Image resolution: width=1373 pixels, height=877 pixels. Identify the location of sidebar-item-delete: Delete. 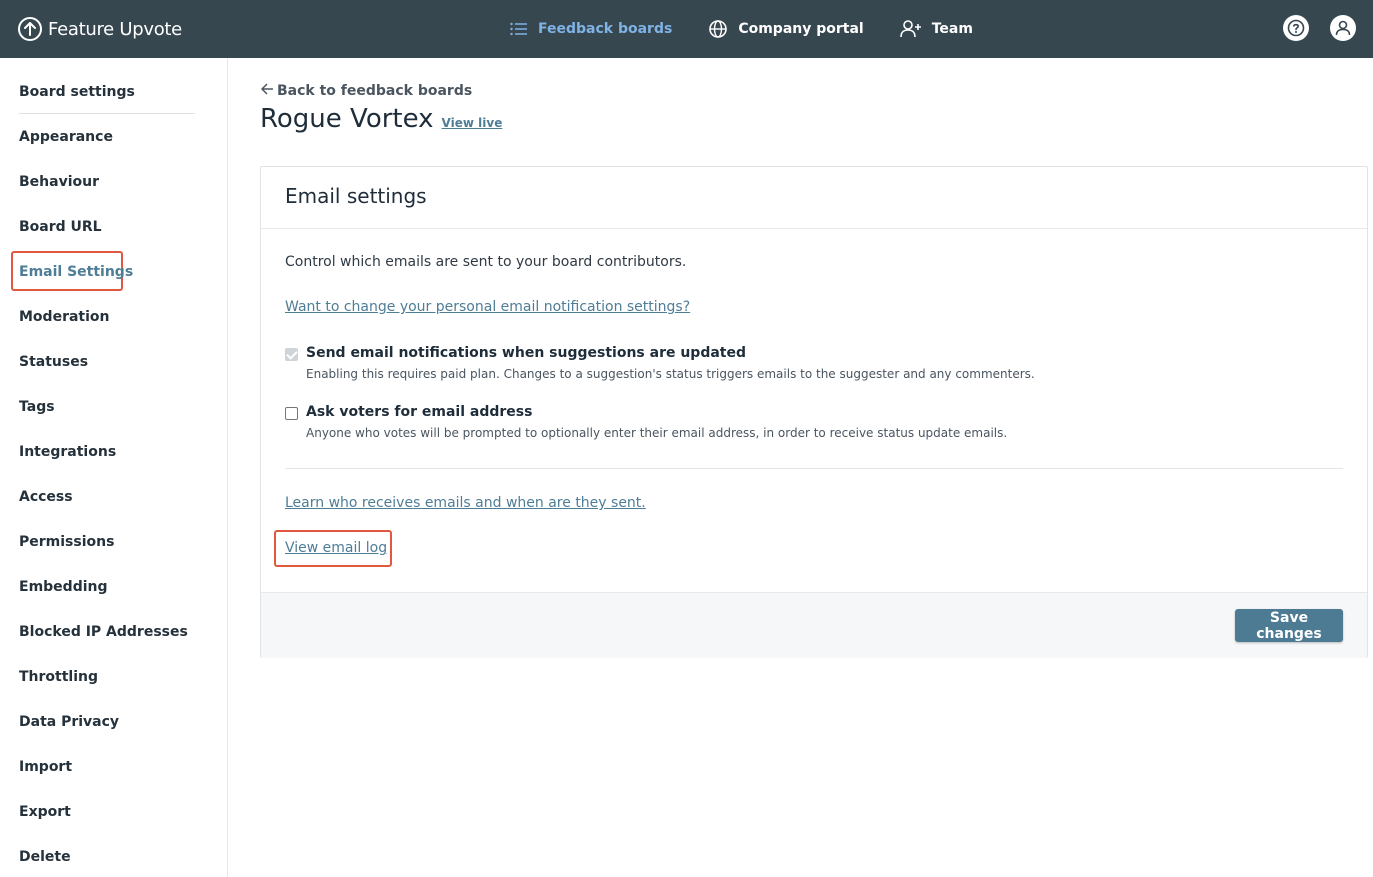
(45, 857).